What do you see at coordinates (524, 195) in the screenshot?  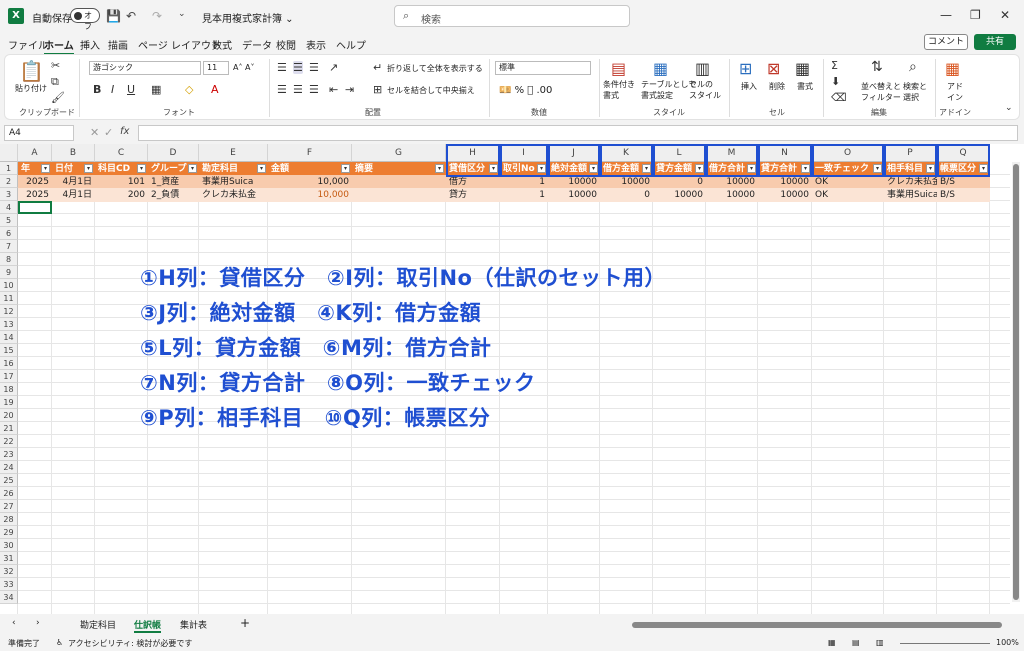 I see `table-cell: 1` at bounding box center [524, 195].